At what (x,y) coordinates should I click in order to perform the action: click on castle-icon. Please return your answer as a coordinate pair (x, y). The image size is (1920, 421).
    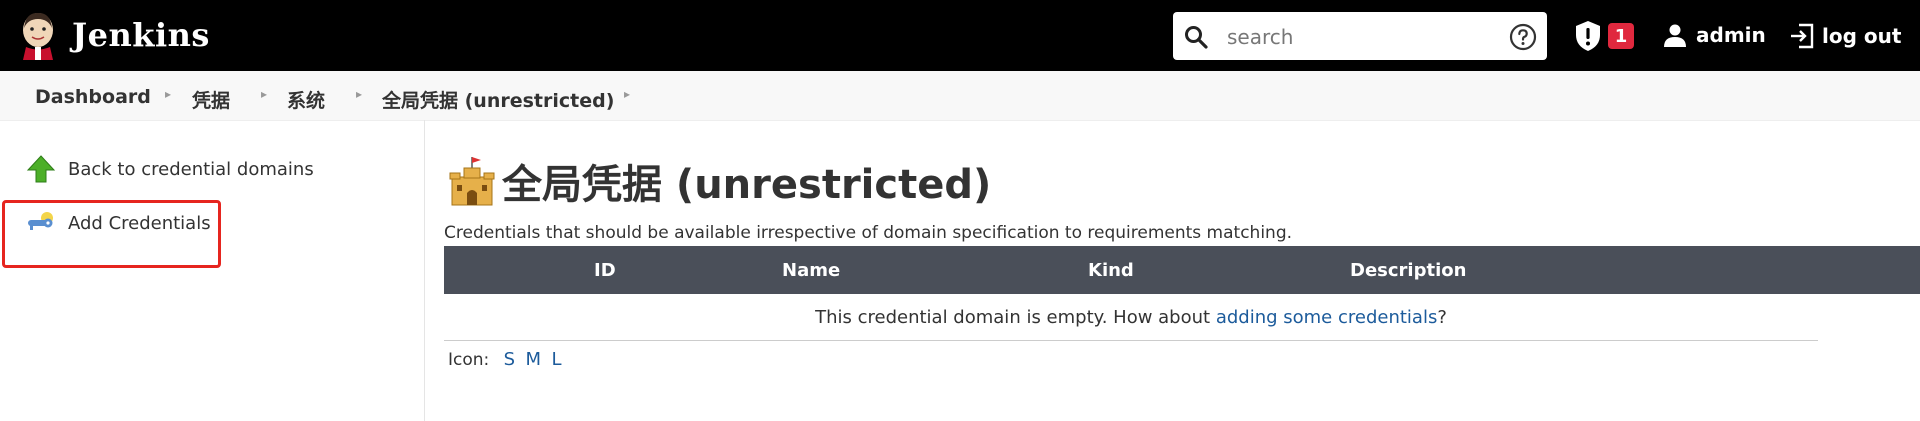
    Looking at the image, I should click on (472, 181).